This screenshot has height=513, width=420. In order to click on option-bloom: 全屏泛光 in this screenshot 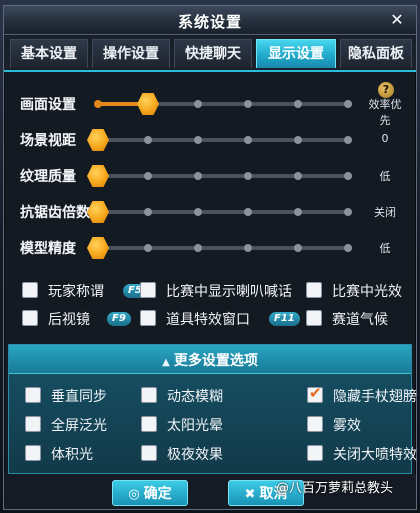, I will do `click(80, 425)`.